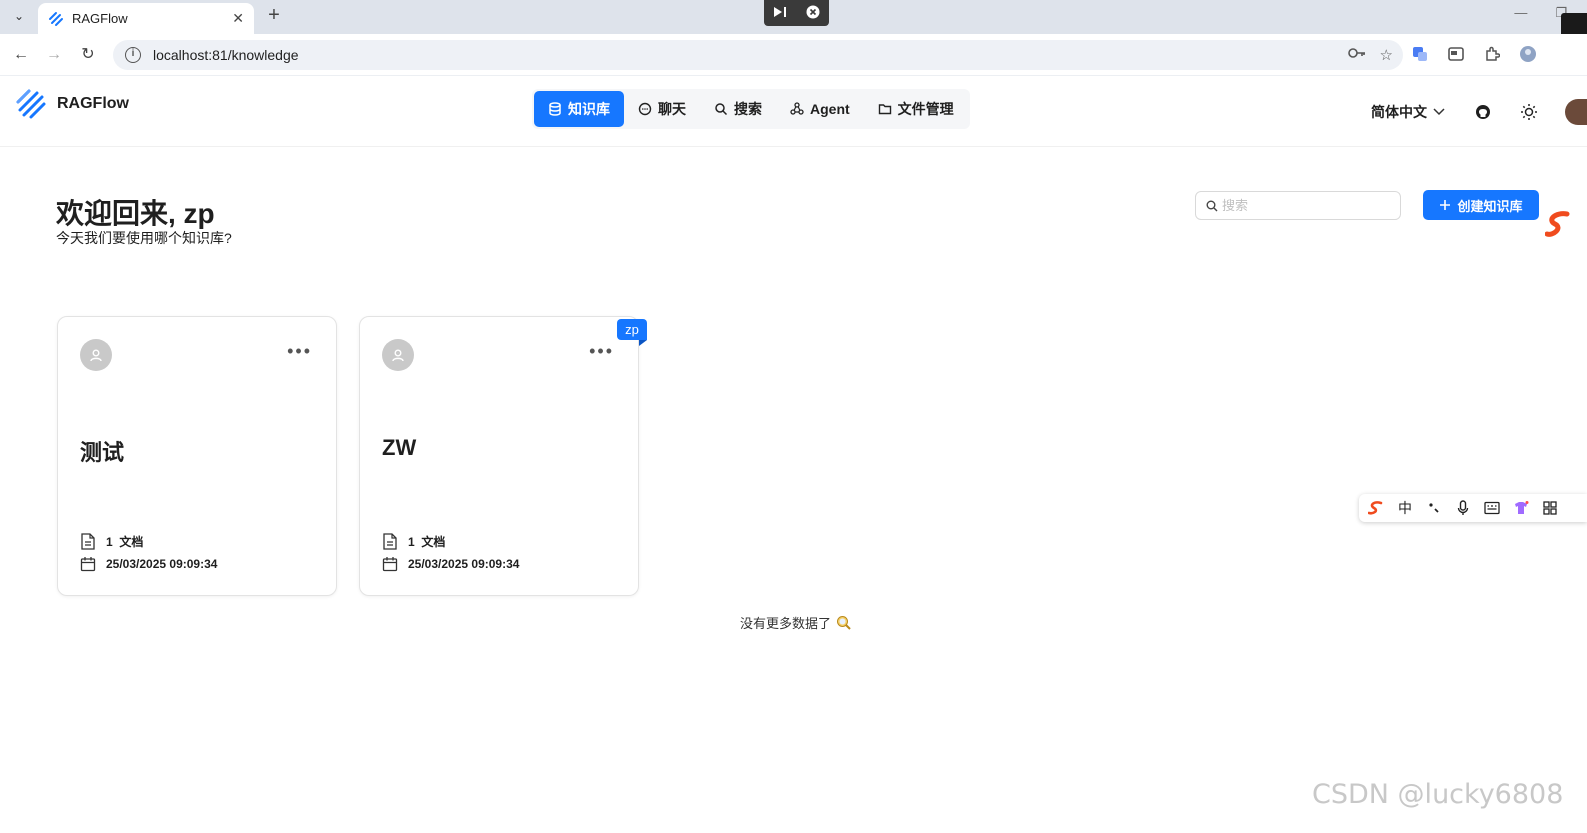 This screenshot has height=833, width=1587. Describe the element at coordinates (56, 18) in the screenshot. I see `ragflow-favicon-icon` at that location.